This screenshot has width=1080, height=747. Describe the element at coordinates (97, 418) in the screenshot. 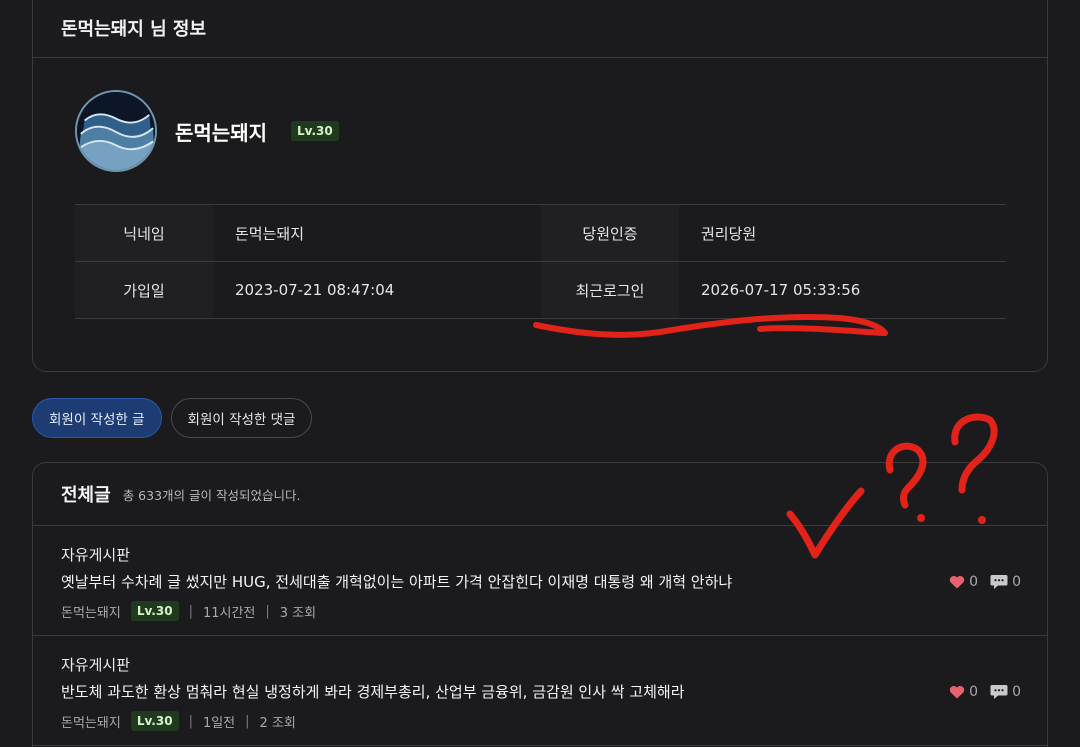

I see `tab-member-posts: 회원이 작성한 글` at that location.